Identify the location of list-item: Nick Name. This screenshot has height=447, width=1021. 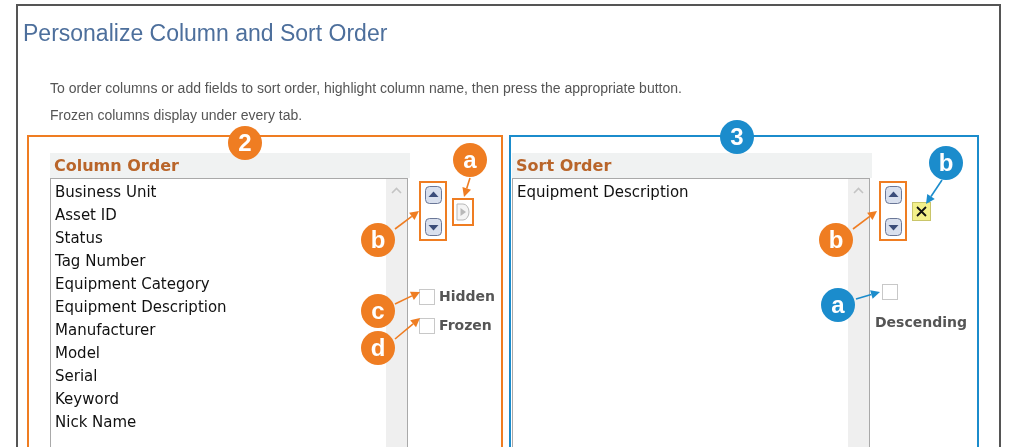
(96, 422).